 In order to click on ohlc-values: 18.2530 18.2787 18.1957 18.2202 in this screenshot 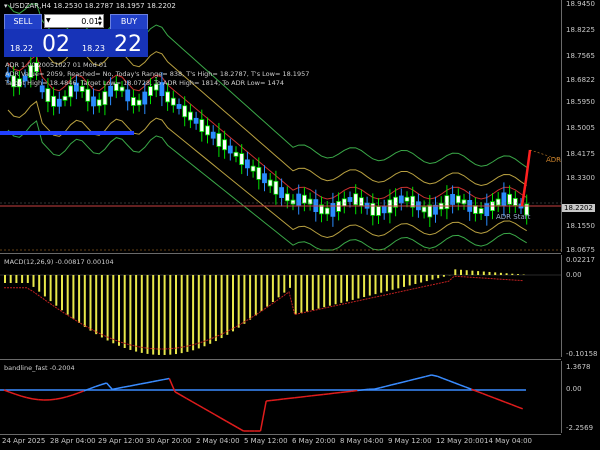, I will do `click(114, 6)`.